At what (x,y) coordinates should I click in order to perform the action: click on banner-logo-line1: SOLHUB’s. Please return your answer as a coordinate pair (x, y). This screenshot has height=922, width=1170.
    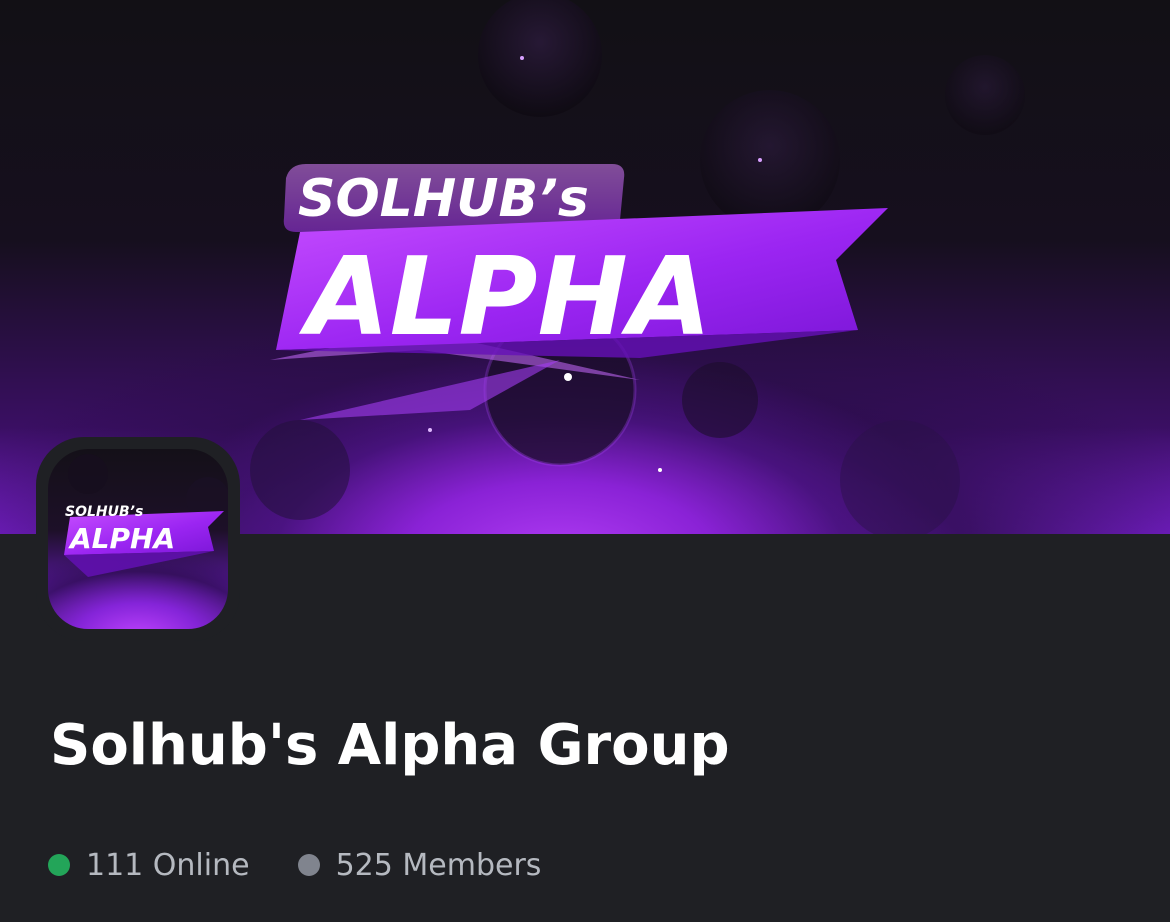
    Looking at the image, I should click on (443, 199).